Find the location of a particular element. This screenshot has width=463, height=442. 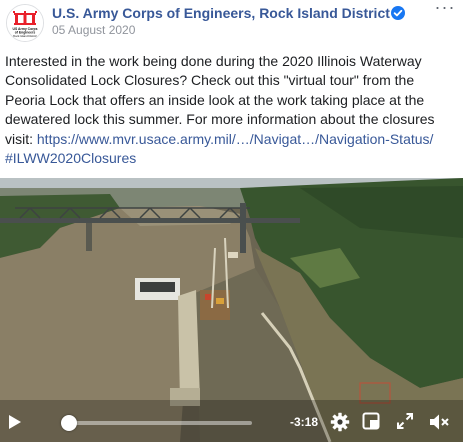

picture-in-picture-icon is located at coordinates (371, 421).